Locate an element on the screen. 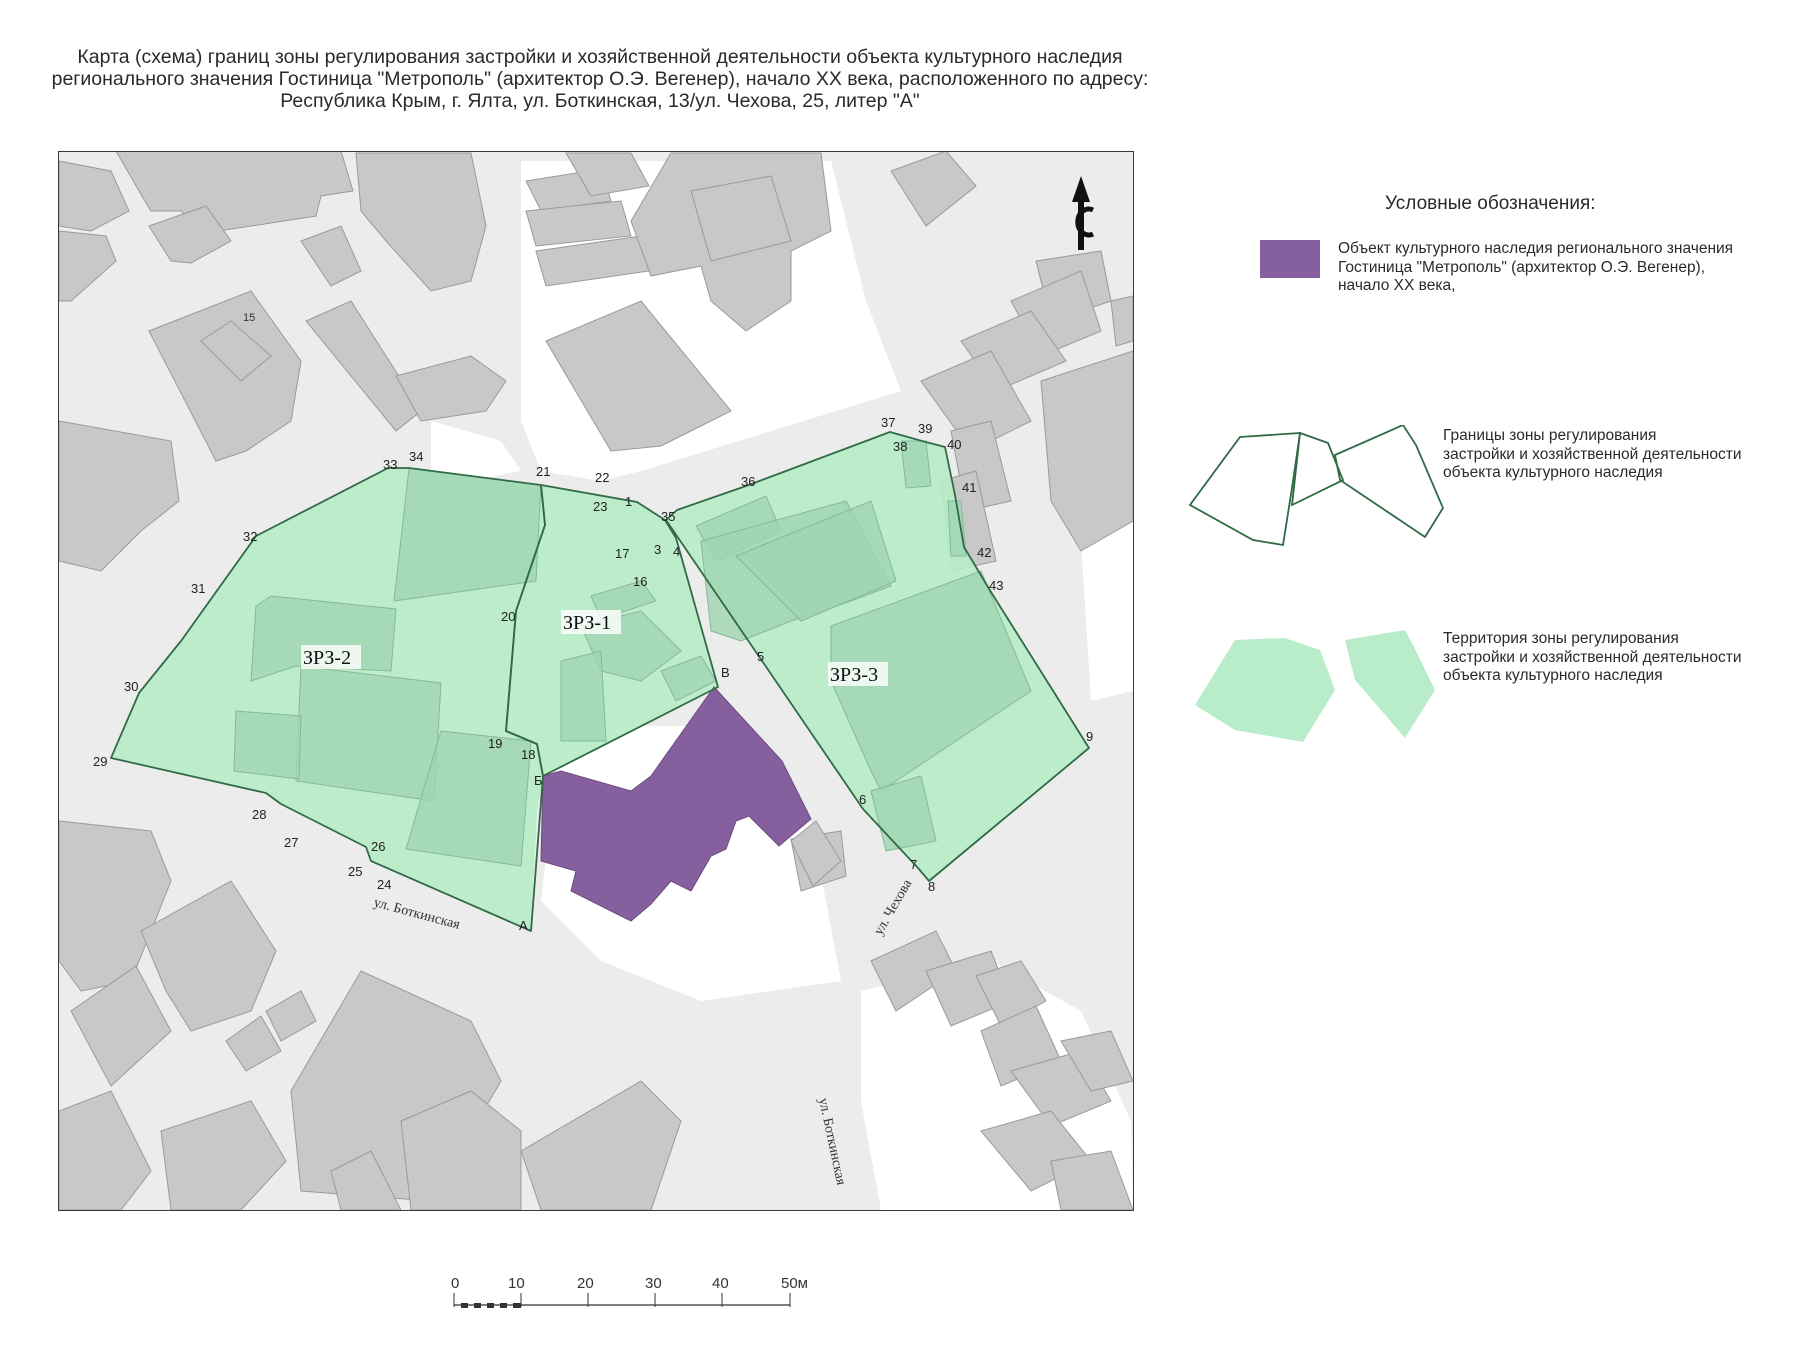 This screenshot has height=1350, width=1800. point-8: 8 is located at coordinates (931, 886).